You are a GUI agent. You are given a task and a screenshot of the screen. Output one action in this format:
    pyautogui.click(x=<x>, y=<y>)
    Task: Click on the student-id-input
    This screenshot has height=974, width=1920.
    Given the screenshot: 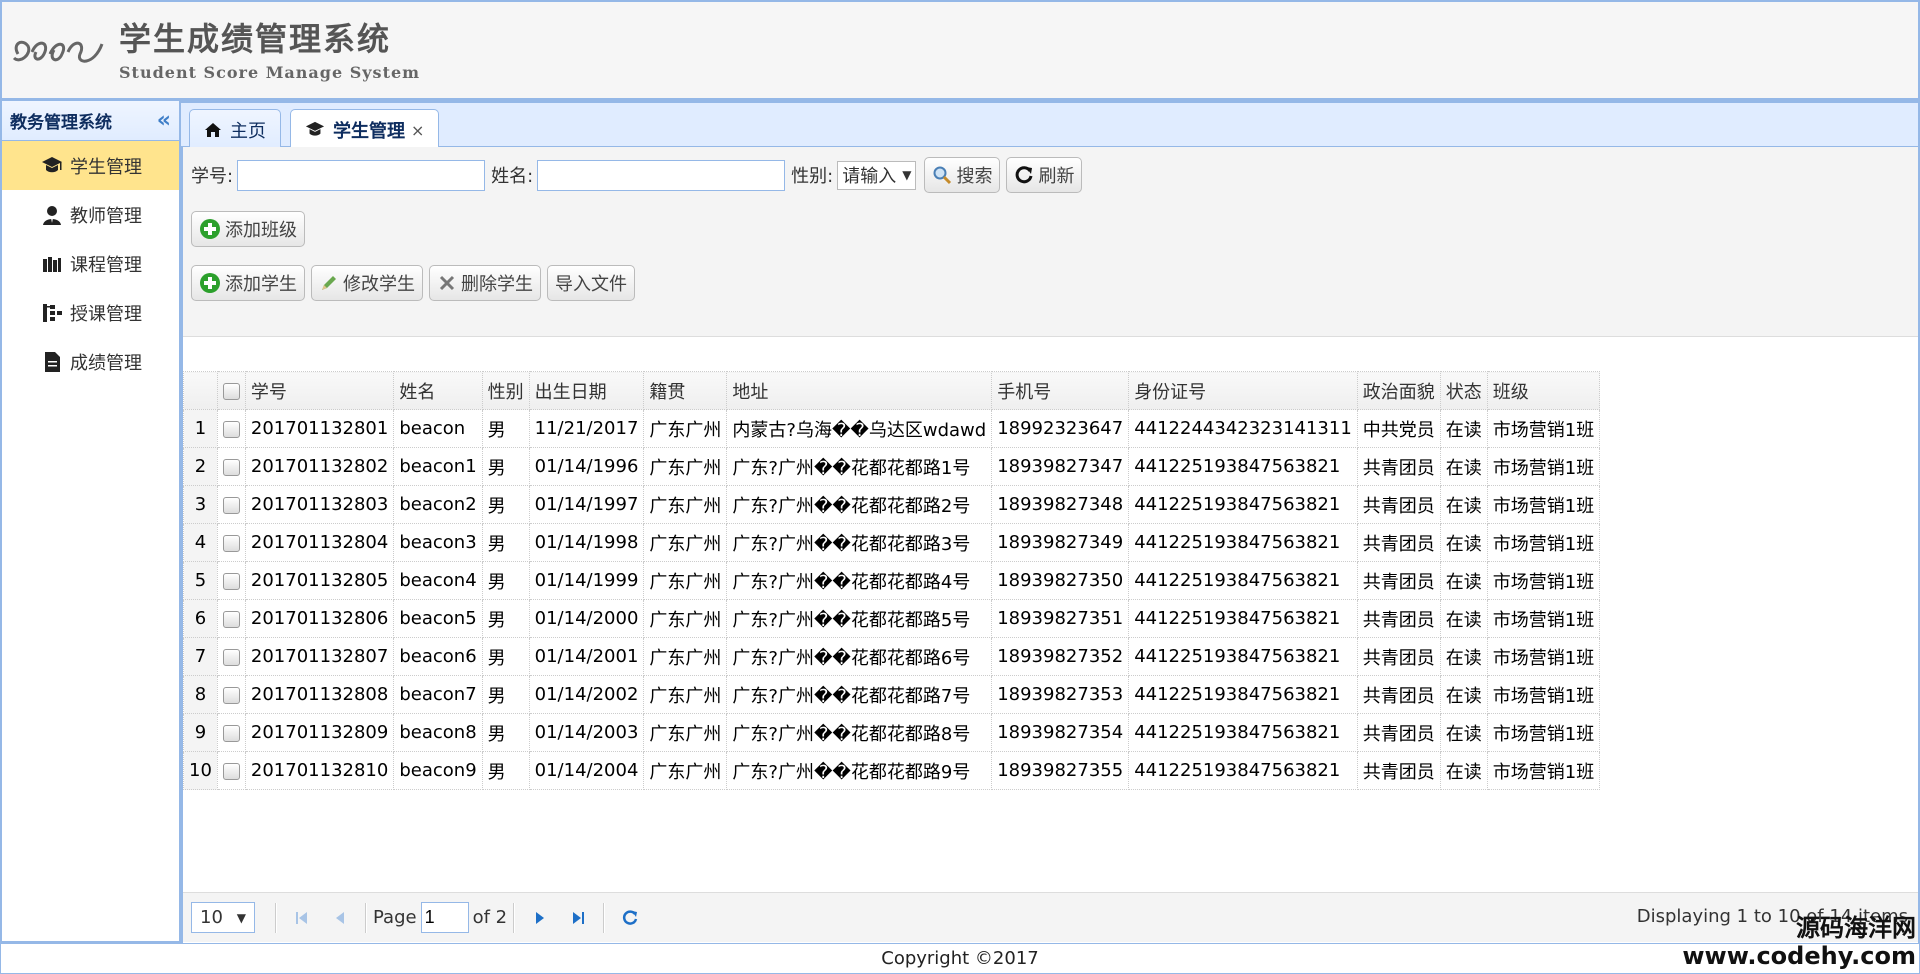 What is the action you would take?
    pyautogui.click(x=361, y=175)
    